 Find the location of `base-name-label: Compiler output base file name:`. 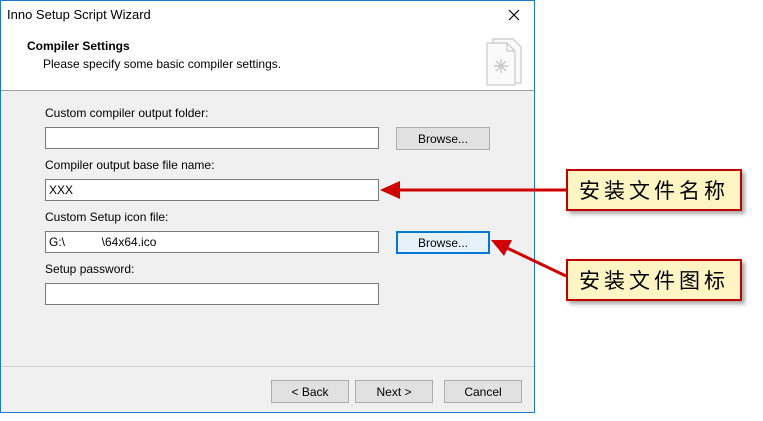

base-name-label: Compiler output base file name: is located at coordinates (130, 165).